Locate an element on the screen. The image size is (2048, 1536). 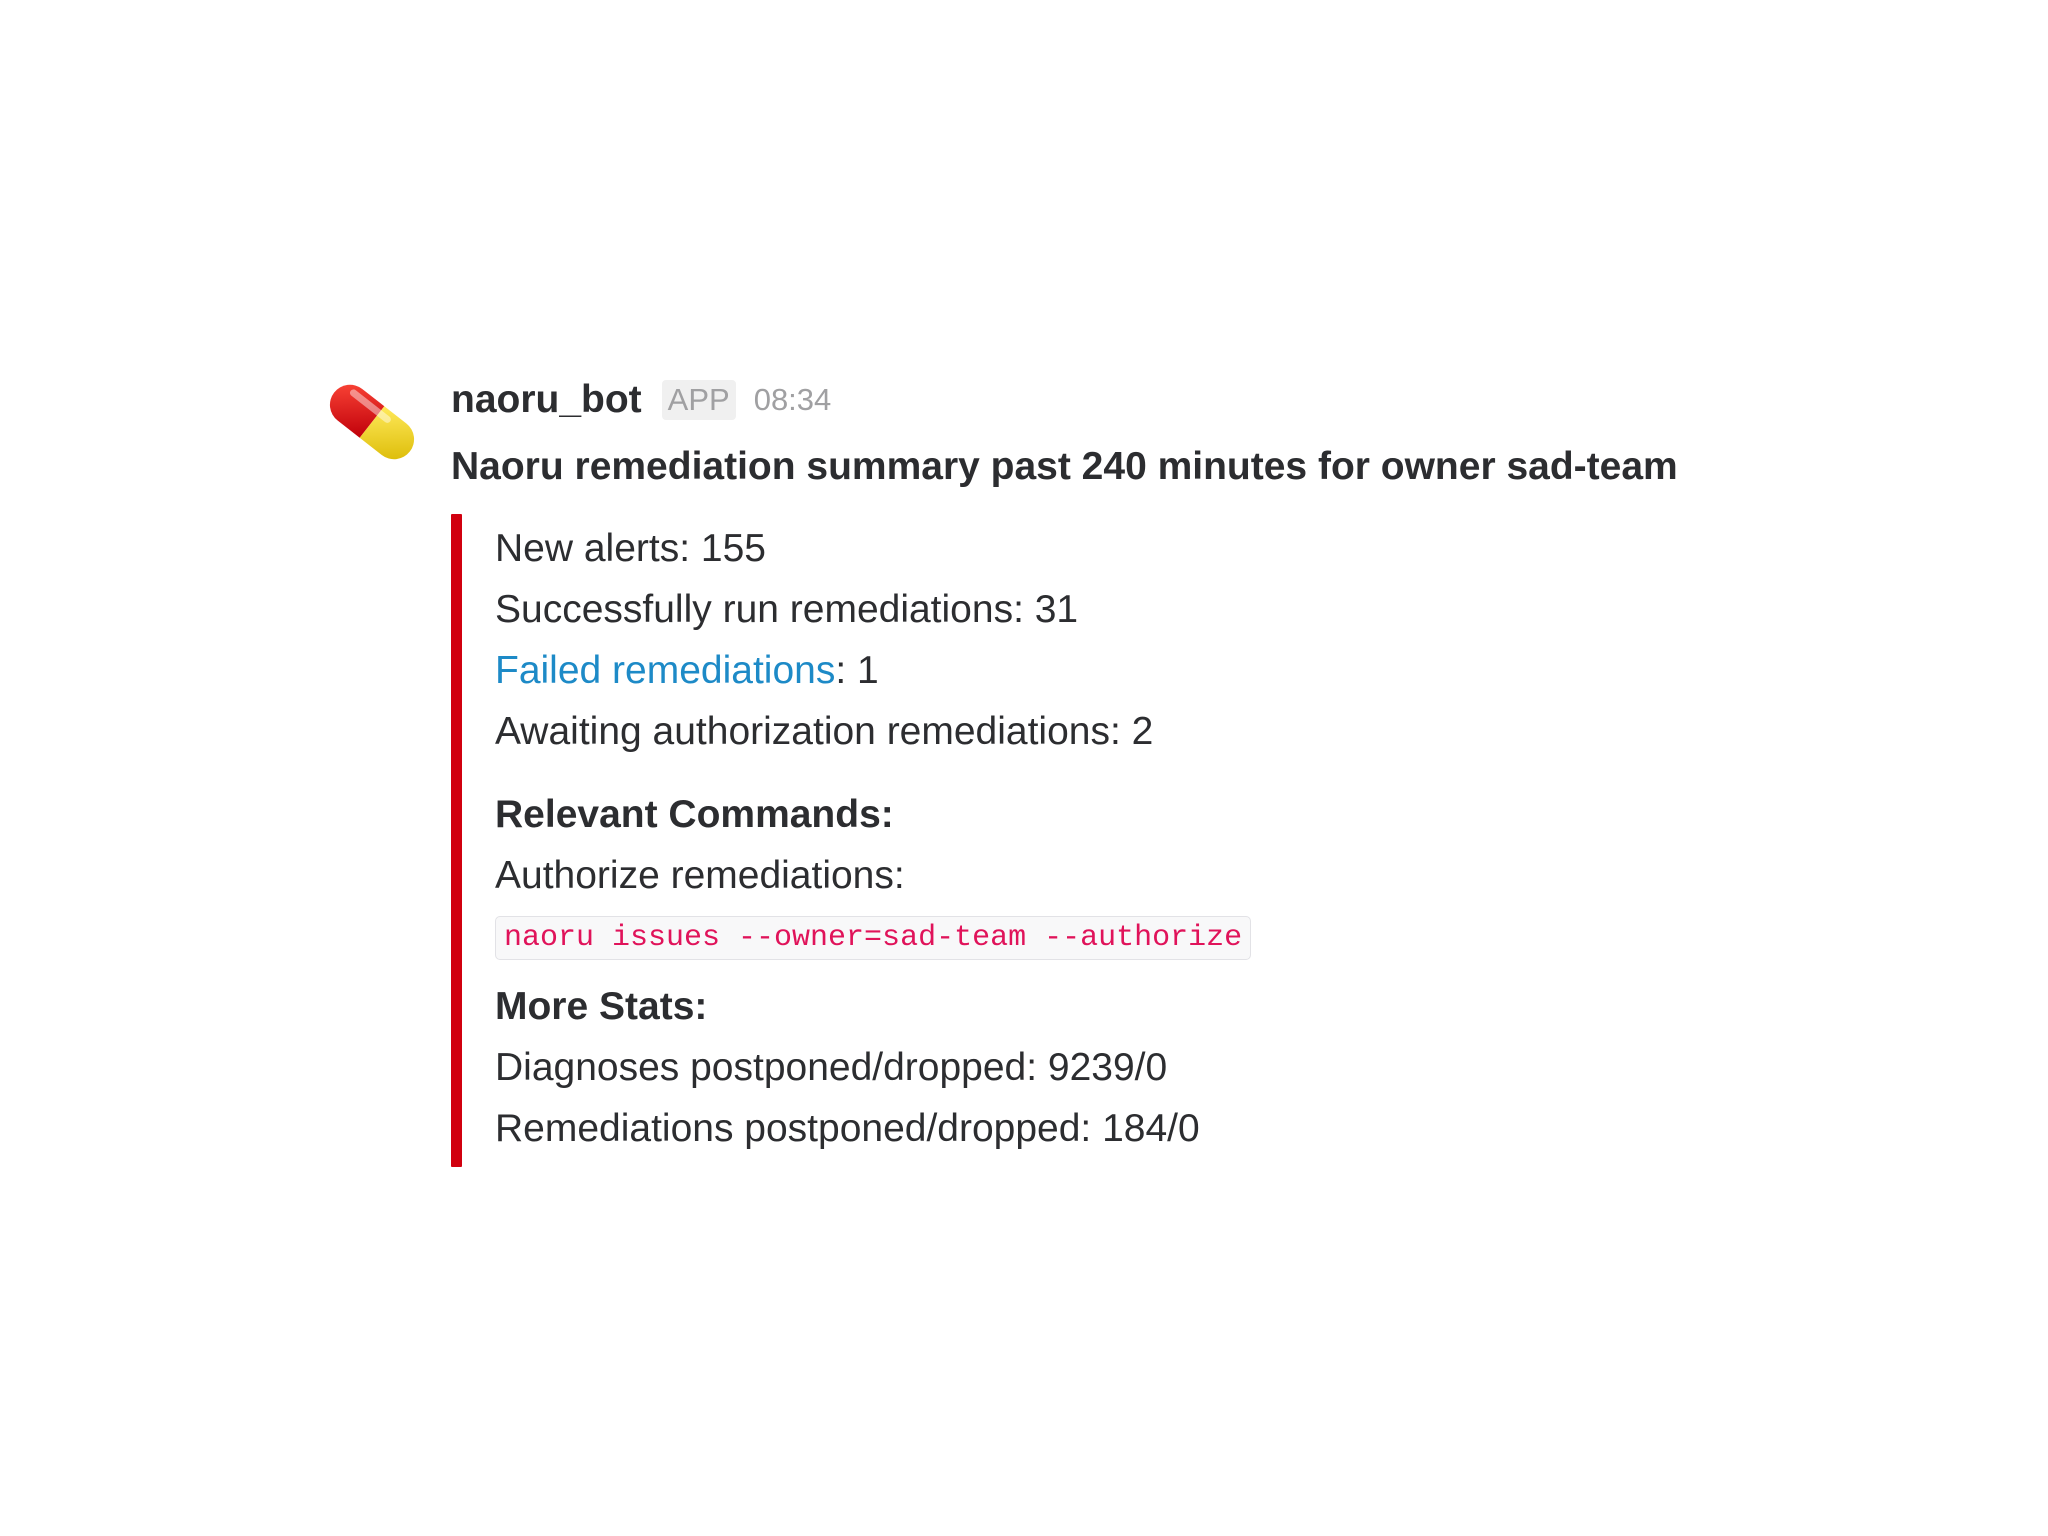
sender-name: naoru_bot is located at coordinates (546, 400).